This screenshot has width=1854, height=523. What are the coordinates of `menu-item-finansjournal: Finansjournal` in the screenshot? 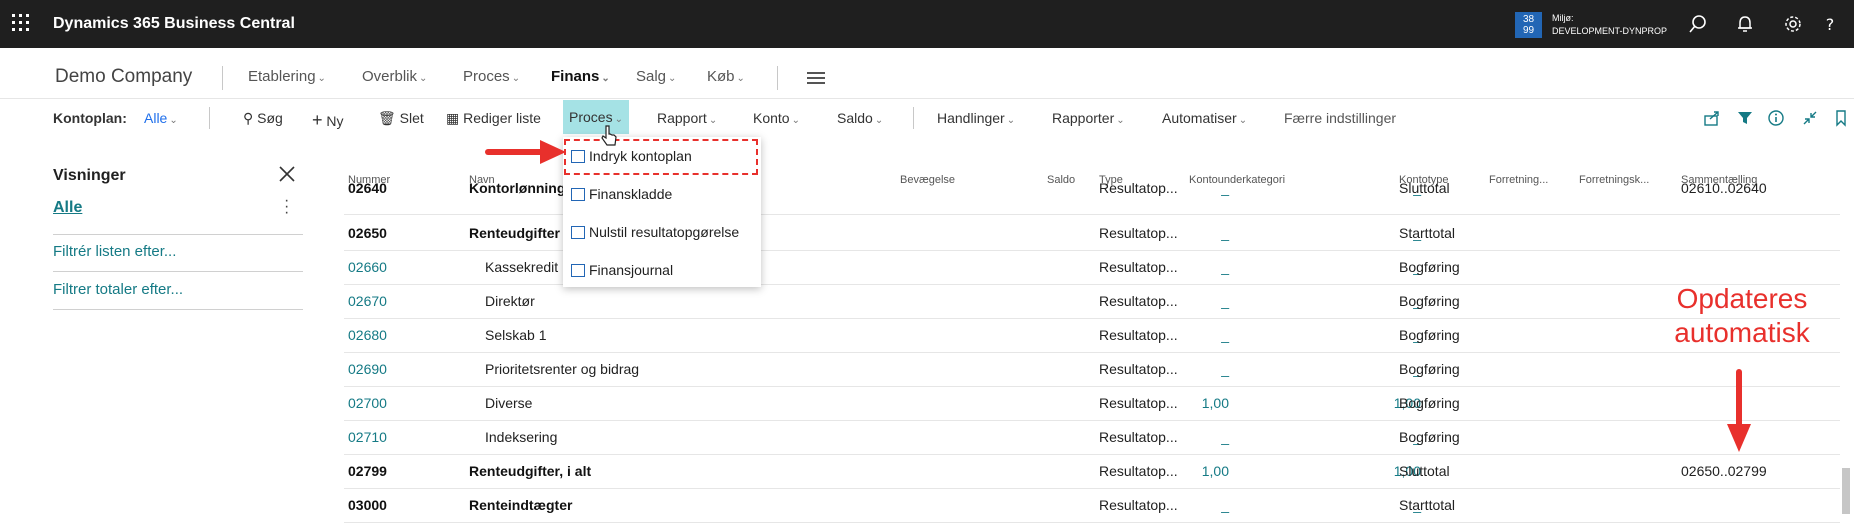 It's located at (622, 270).